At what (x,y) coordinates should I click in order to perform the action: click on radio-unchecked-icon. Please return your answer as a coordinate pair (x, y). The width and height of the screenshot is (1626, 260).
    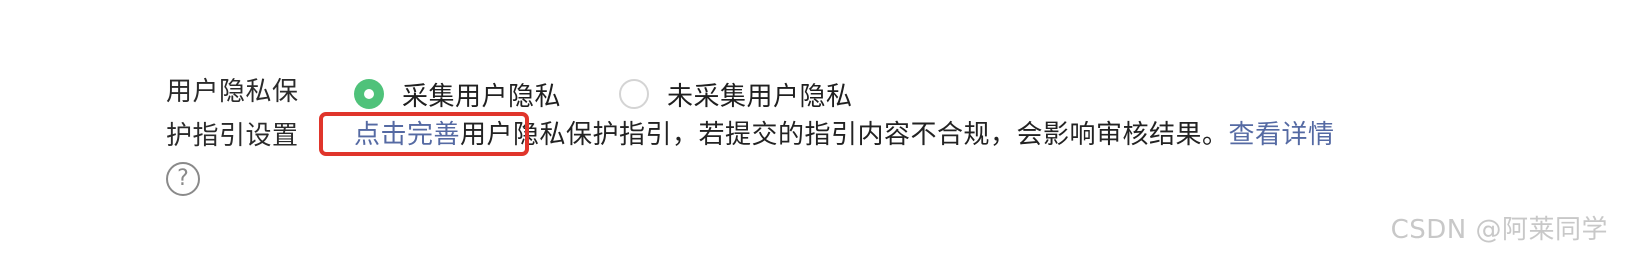
    Looking at the image, I should click on (634, 94).